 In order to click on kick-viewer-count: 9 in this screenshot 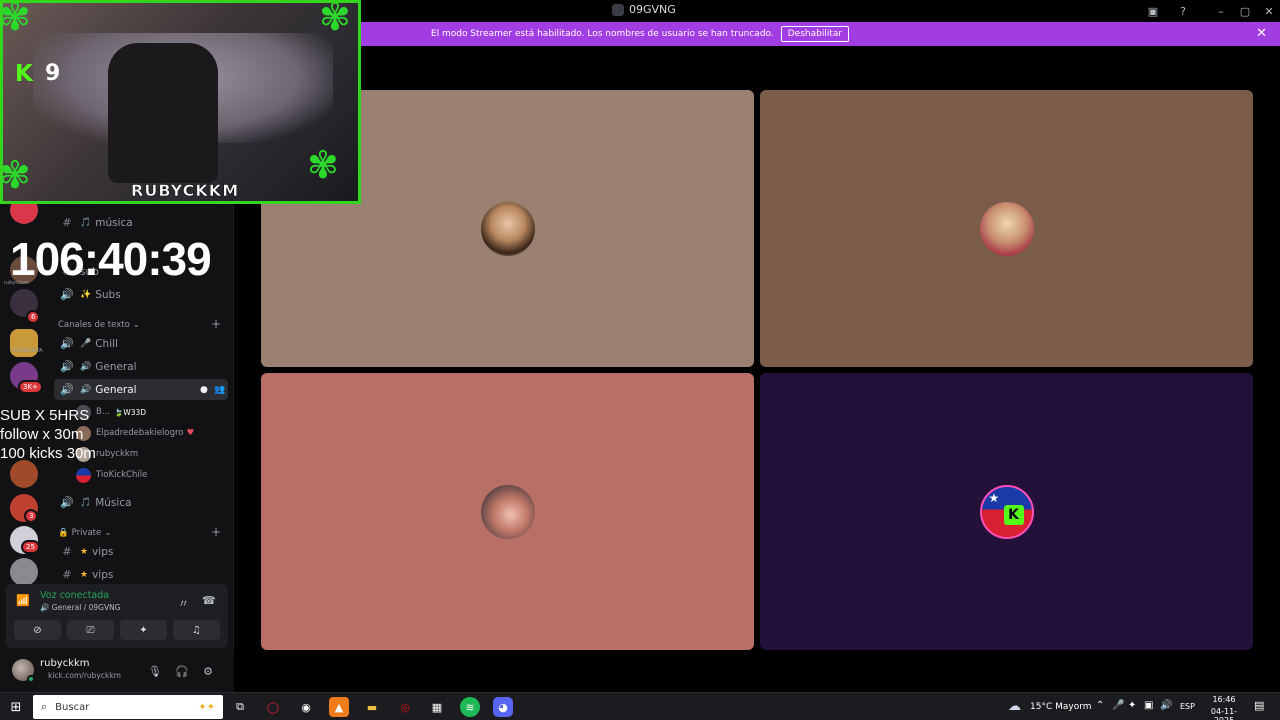, I will do `click(53, 73)`.